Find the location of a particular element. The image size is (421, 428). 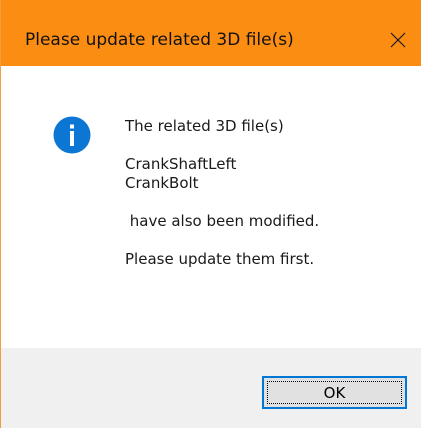

message-instruction: Please update them first. is located at coordinates (220, 259).